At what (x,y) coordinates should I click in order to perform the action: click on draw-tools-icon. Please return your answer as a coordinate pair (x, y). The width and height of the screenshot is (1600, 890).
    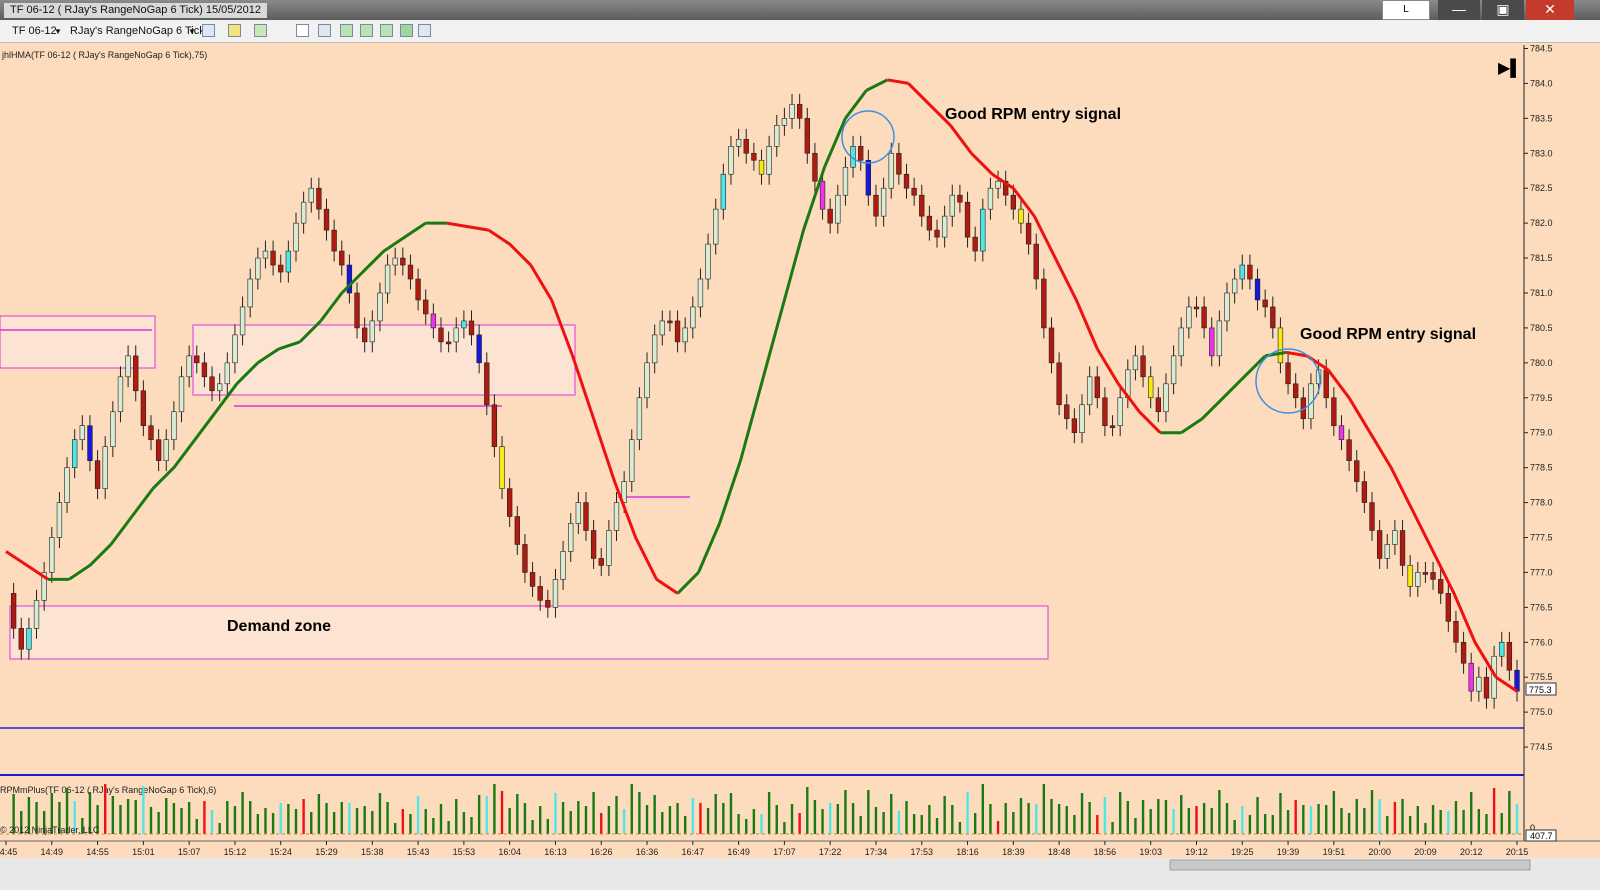
    Looking at the image, I should click on (260, 30).